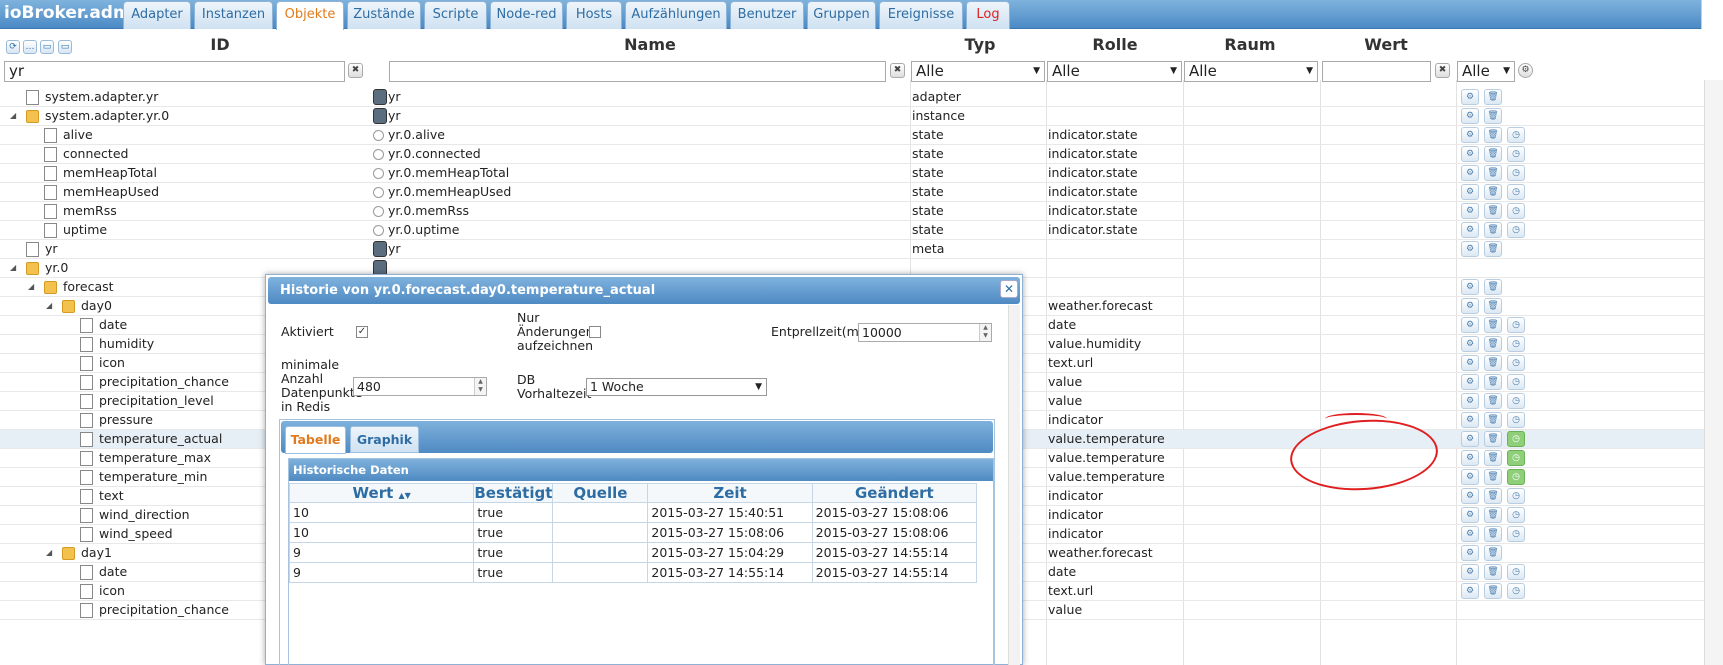 The width and height of the screenshot is (1723, 665). Describe the element at coordinates (1386, 44) in the screenshot. I see `col-header-wert: Wert` at that location.